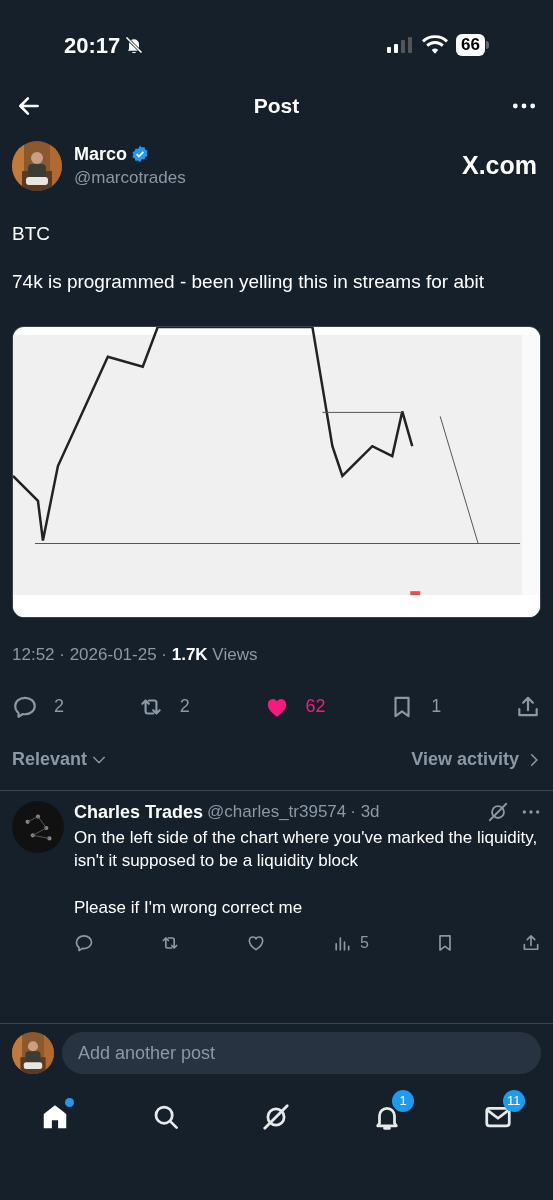 Image resolution: width=553 pixels, height=1200 pixels. I want to click on reply-text: On the left side of the chart where you've marked the liquidity, isn't it supposed to be a liquidity block, so click(306, 849).